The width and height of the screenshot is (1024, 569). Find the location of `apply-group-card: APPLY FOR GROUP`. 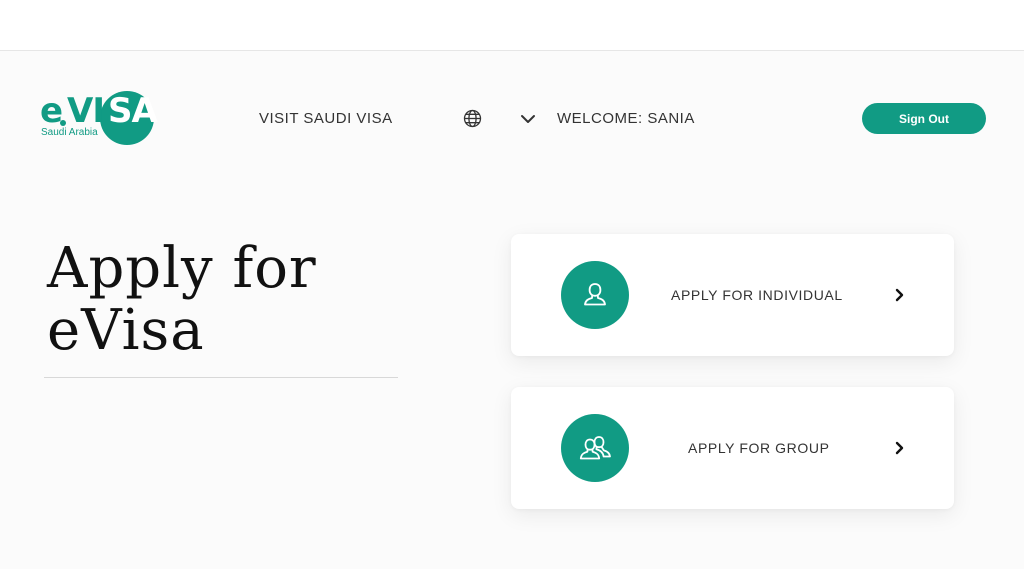

apply-group-card: APPLY FOR GROUP is located at coordinates (732, 448).